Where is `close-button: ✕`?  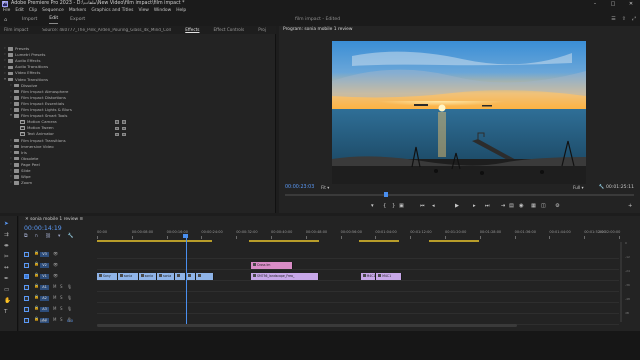 close-button: ✕ is located at coordinates (631, 4).